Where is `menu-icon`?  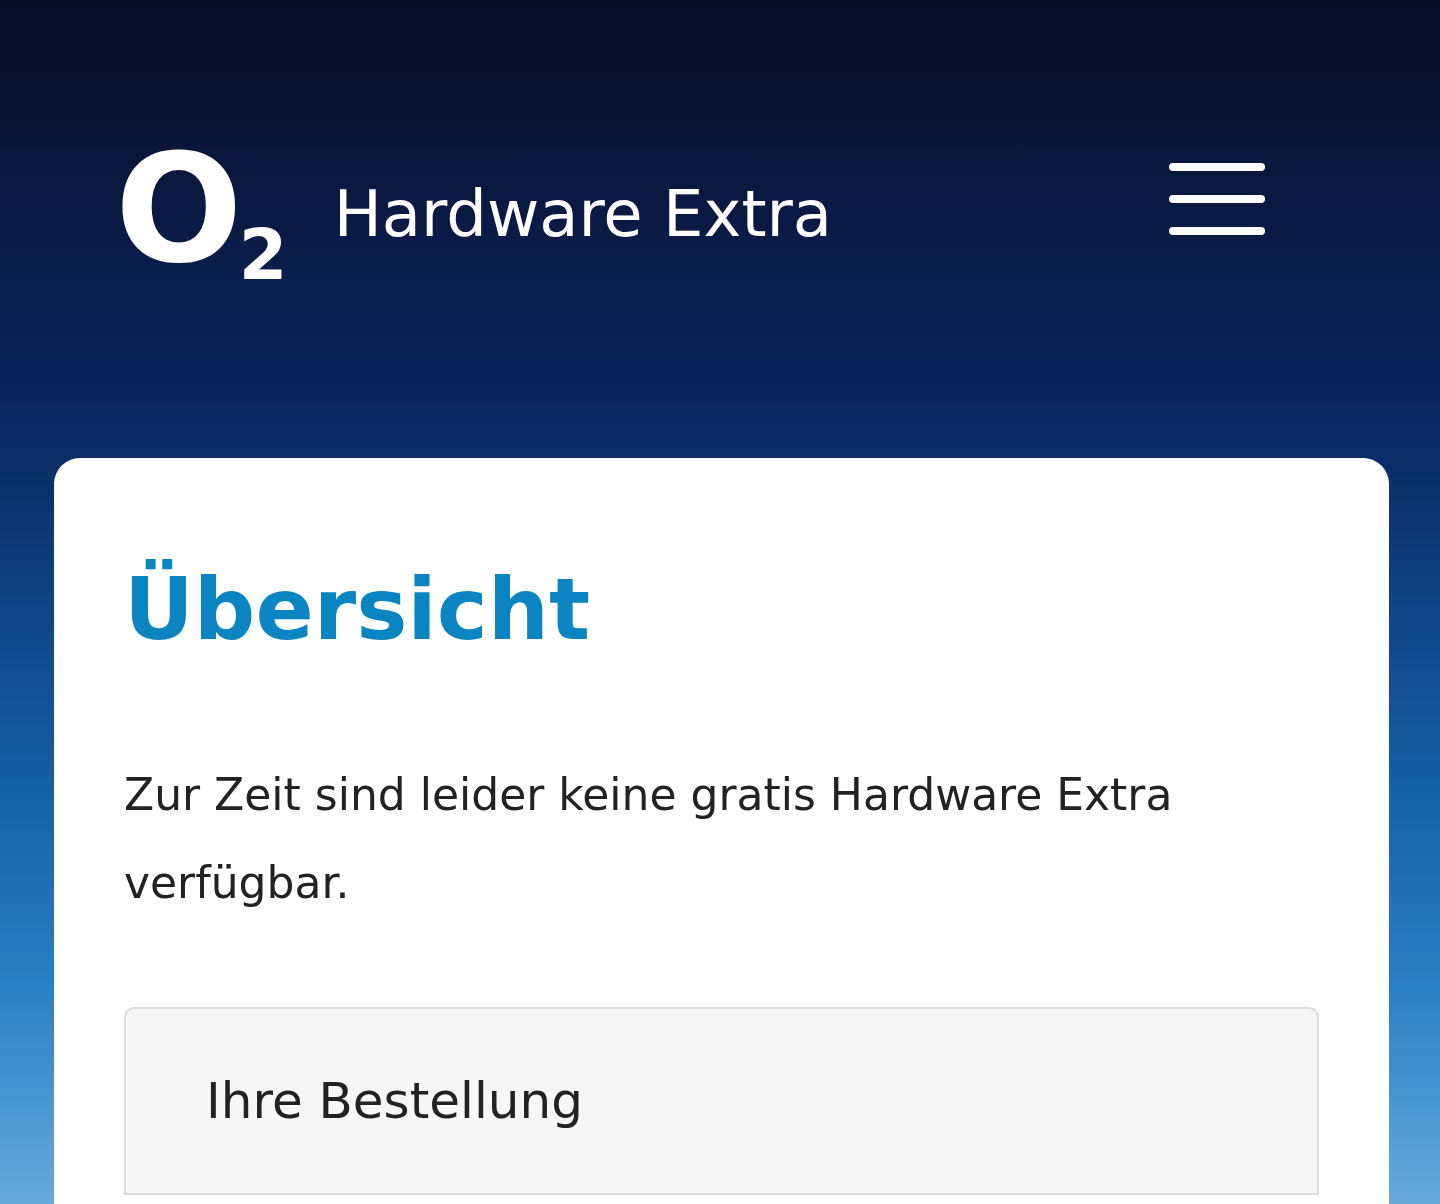 menu-icon is located at coordinates (1217, 199).